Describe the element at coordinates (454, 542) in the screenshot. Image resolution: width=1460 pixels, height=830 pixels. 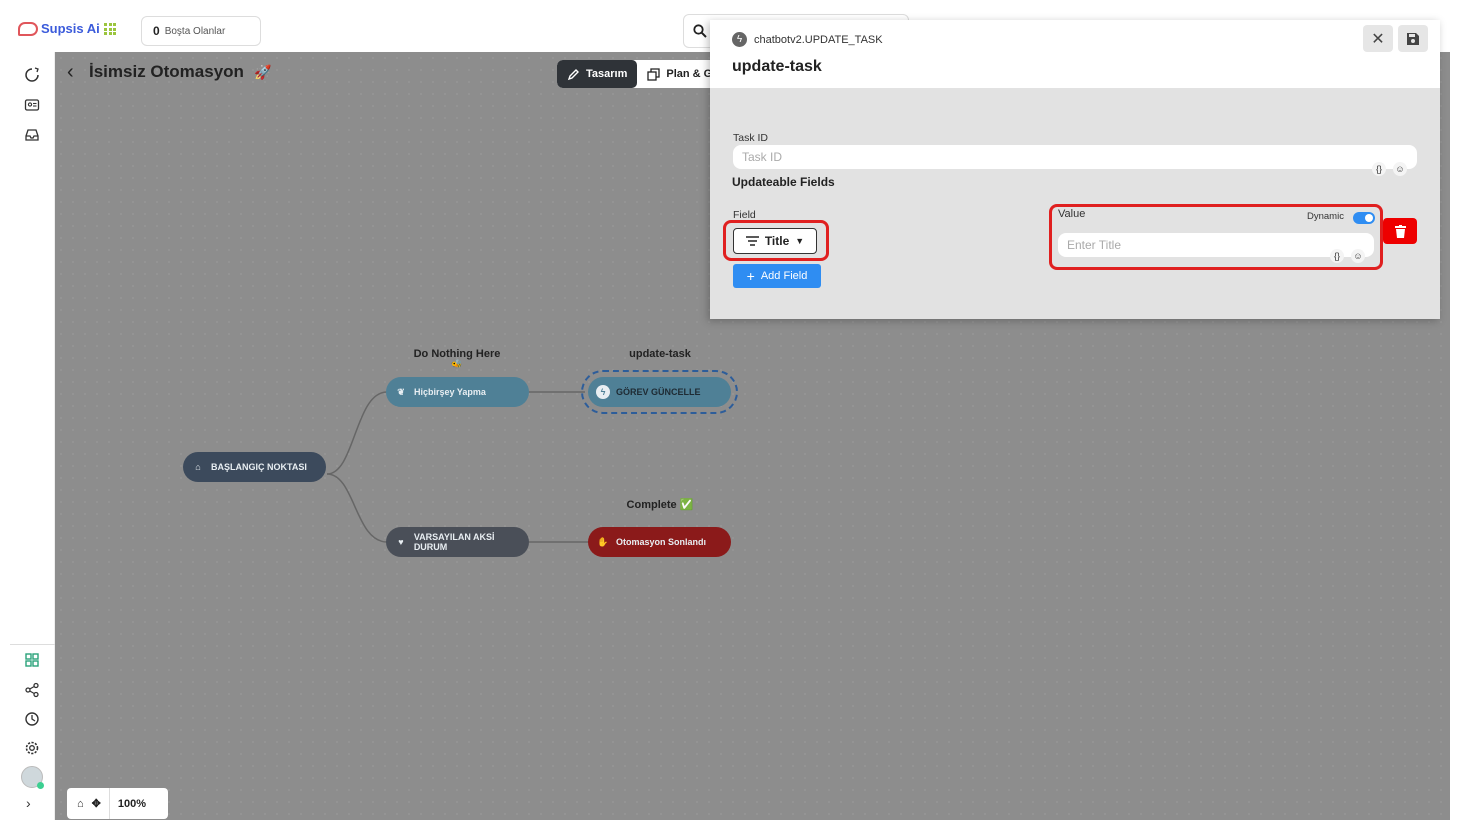
I see `default-else-node-label: VARSAYILAN AKSİ DURUM` at that location.